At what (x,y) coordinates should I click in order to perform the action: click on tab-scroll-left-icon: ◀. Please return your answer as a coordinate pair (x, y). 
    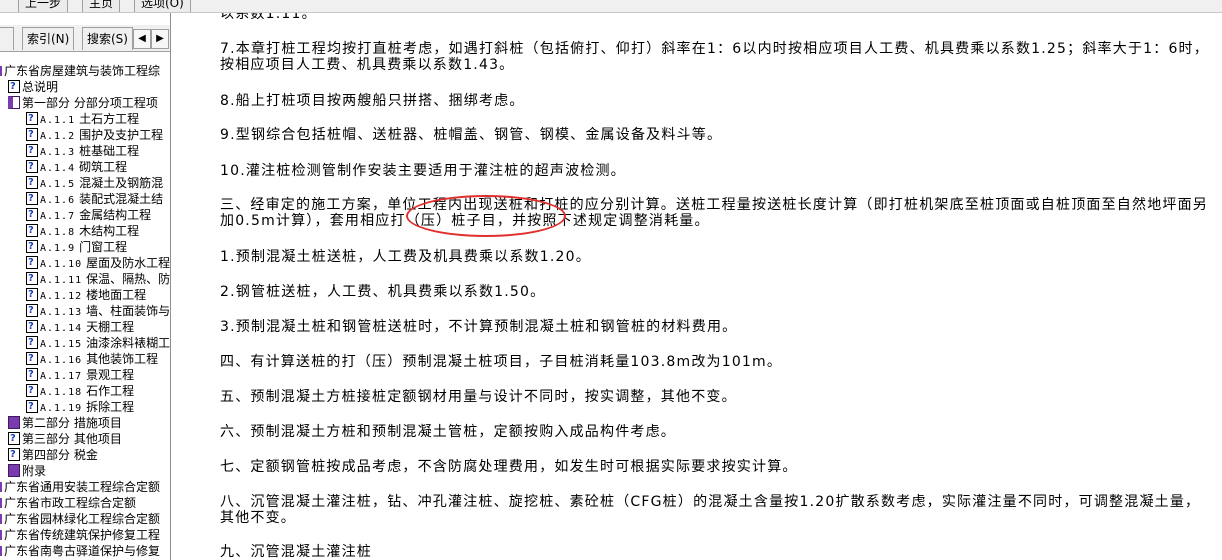
    Looking at the image, I should click on (142, 39).